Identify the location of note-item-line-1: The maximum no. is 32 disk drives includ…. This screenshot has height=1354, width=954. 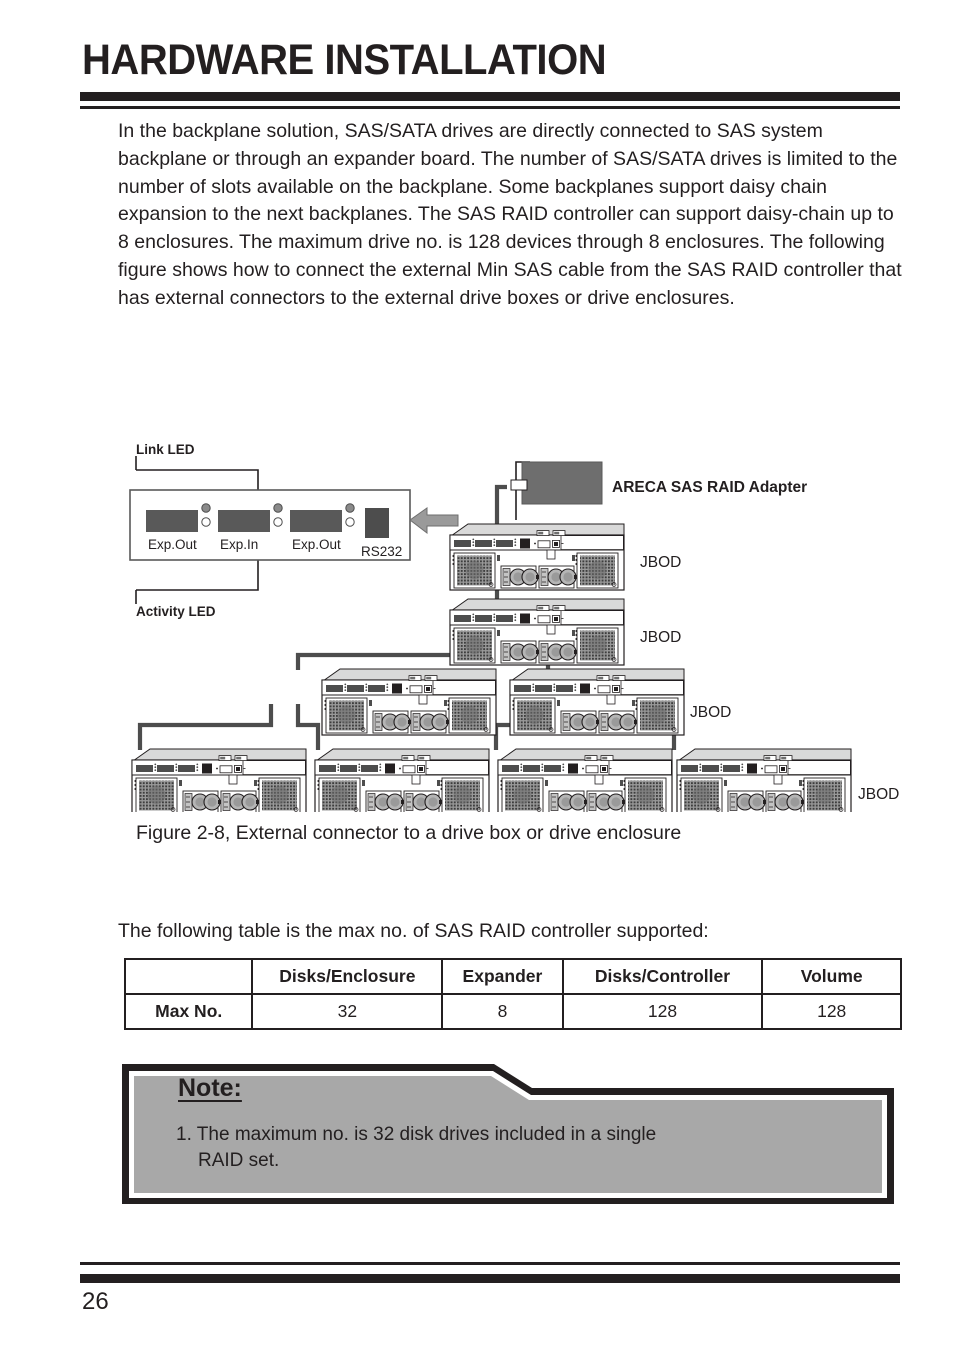
(426, 1134).